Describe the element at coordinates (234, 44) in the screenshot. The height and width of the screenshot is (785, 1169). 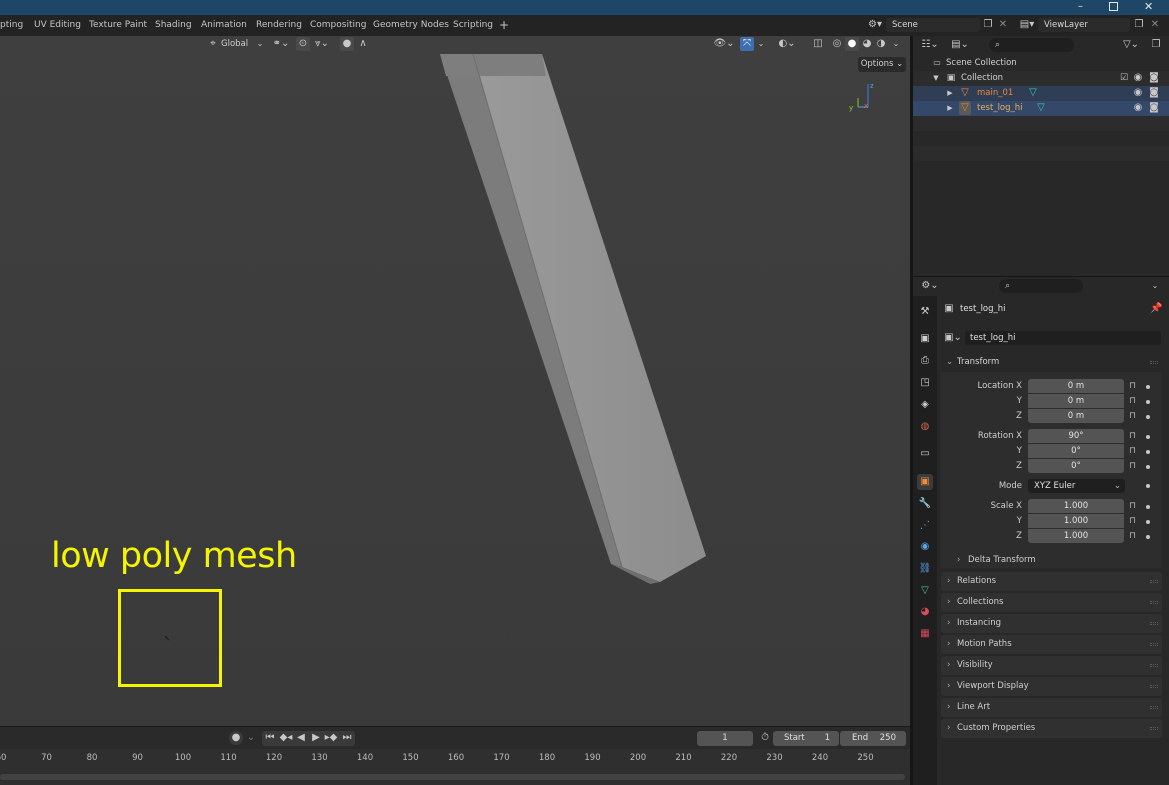
I see `transform-orientation-dropdown: Global` at that location.